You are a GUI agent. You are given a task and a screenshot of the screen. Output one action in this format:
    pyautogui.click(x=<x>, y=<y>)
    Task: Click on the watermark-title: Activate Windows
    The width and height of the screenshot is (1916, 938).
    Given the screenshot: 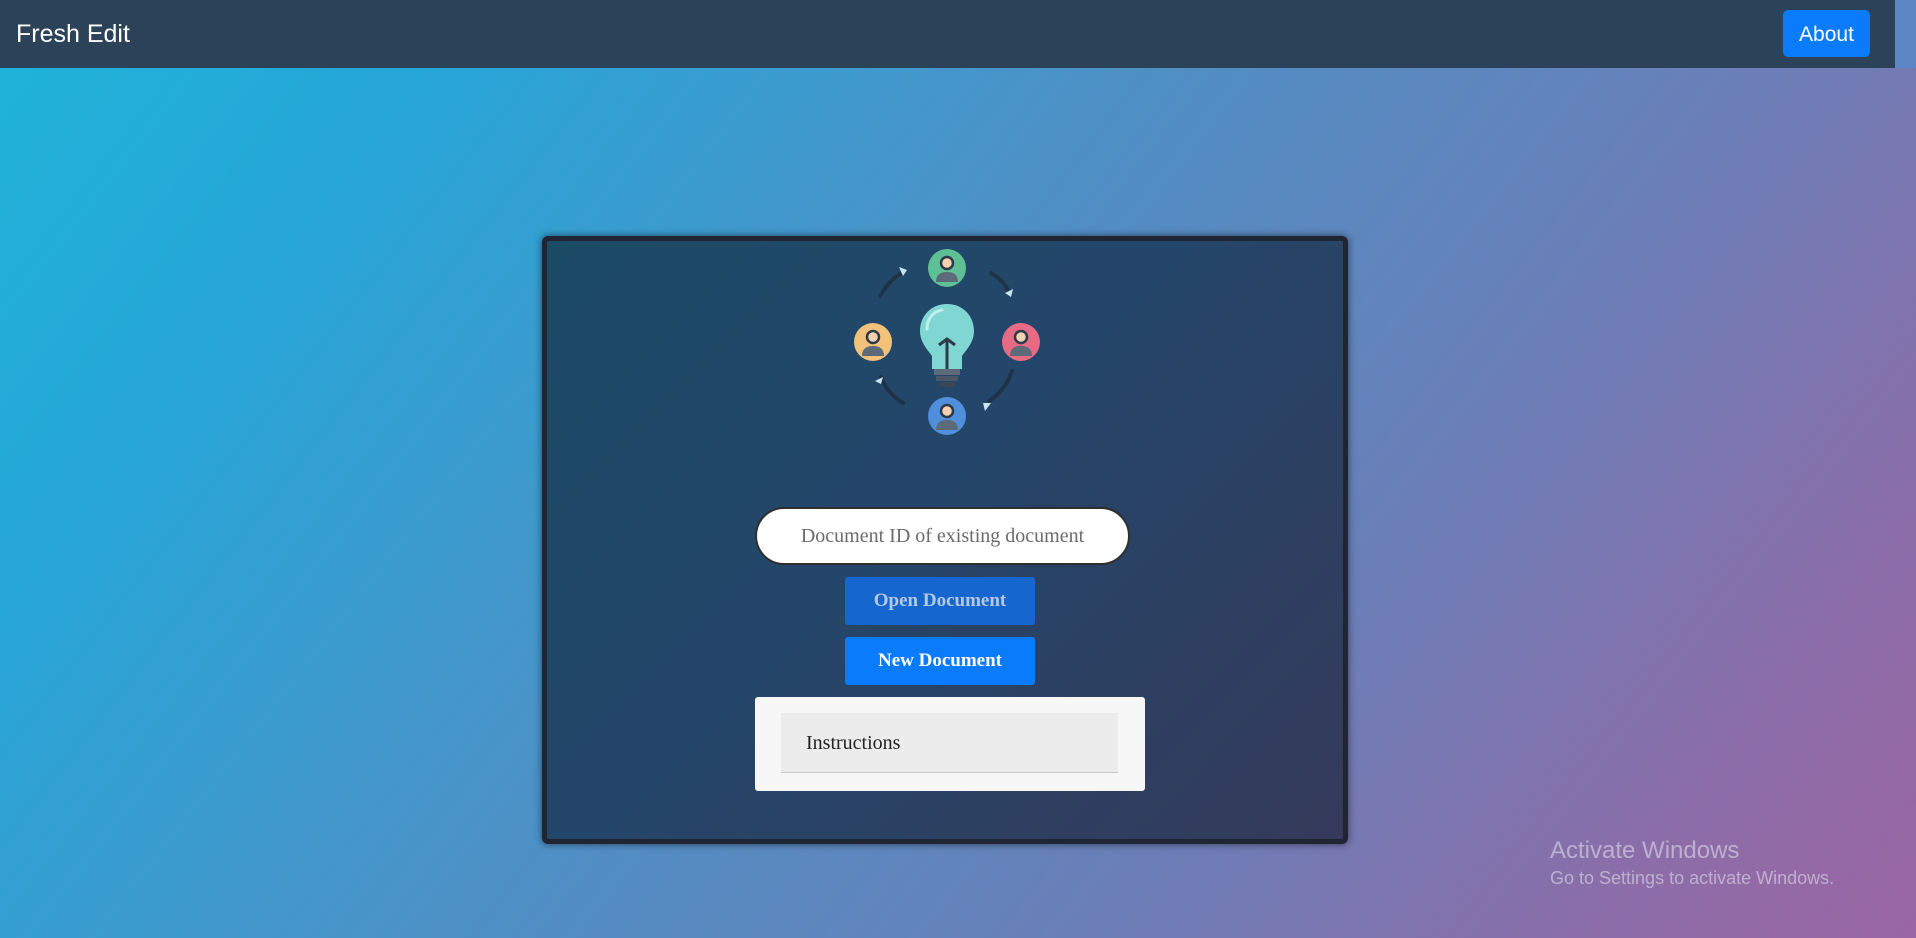 What is the action you would take?
    pyautogui.click(x=1645, y=850)
    